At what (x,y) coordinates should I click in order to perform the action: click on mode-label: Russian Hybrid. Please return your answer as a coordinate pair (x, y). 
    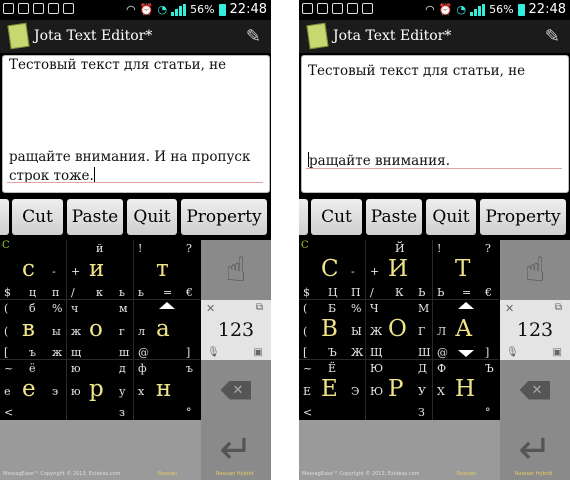
    Looking at the image, I should click on (534, 474).